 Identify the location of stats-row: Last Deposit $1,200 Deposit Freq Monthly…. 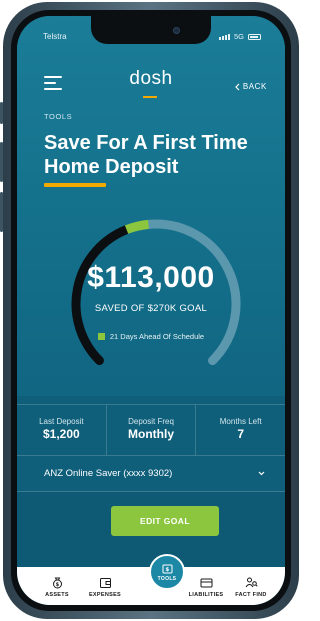
(151, 430).